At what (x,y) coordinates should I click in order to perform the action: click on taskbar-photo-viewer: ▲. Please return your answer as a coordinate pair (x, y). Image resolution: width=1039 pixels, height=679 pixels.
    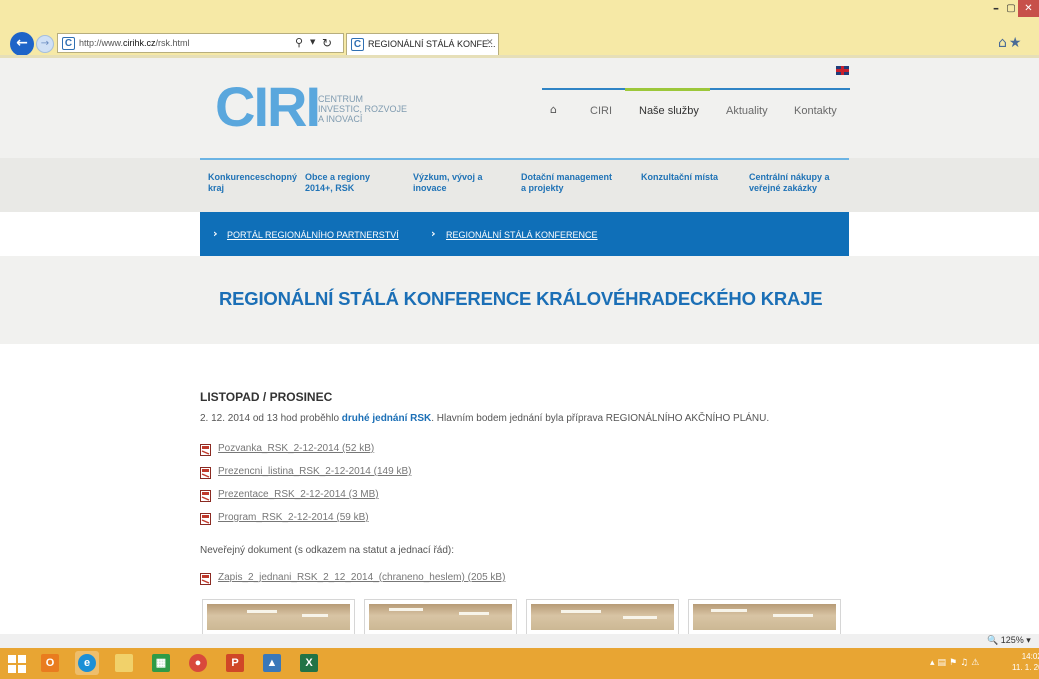
    Looking at the image, I should click on (272, 663).